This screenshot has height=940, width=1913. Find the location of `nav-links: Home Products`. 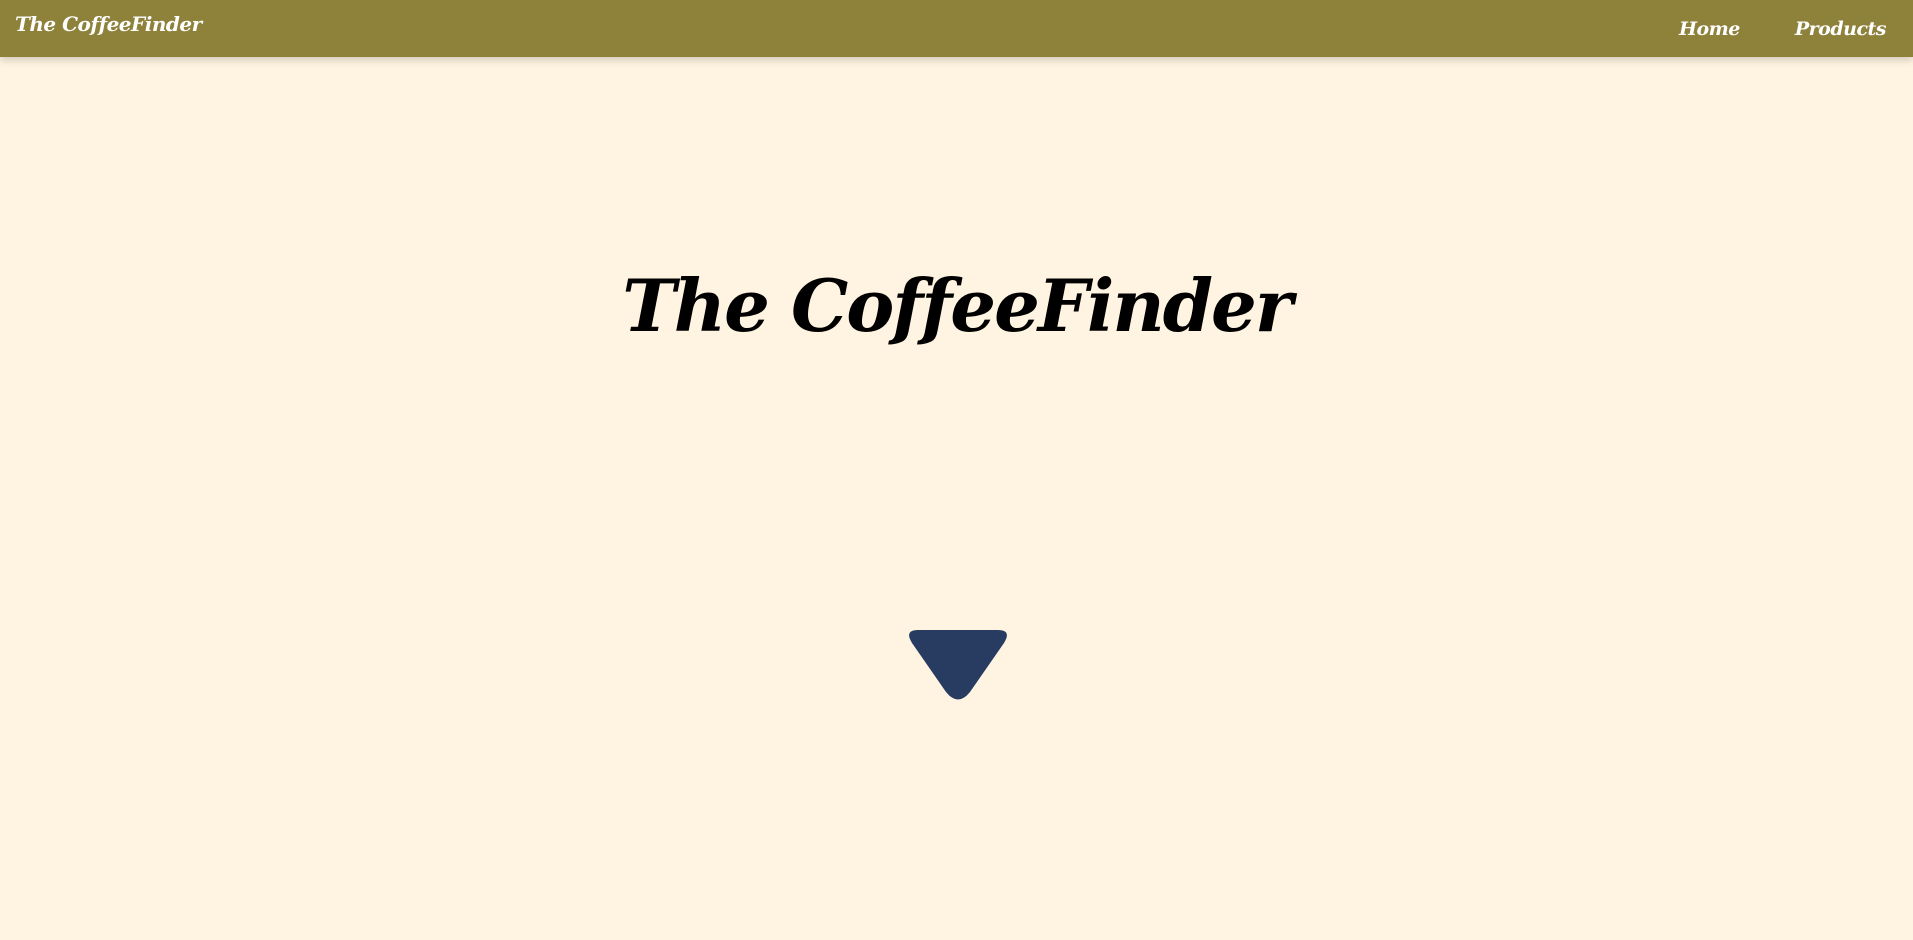

nav-links: Home Products is located at coordinates (1782, 28).